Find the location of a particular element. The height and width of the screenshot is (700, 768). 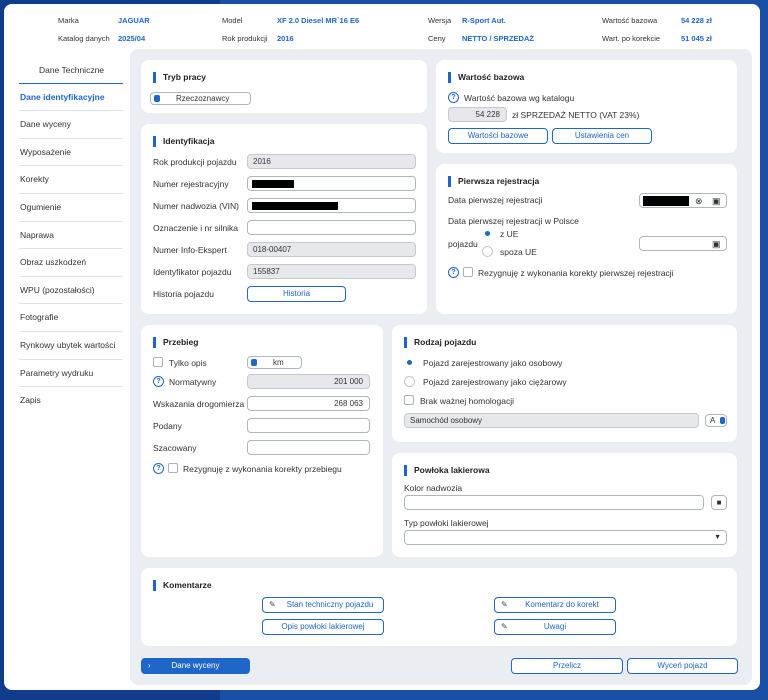

wycen-pojazd-button: Wyceń pojazd is located at coordinates (682, 666).